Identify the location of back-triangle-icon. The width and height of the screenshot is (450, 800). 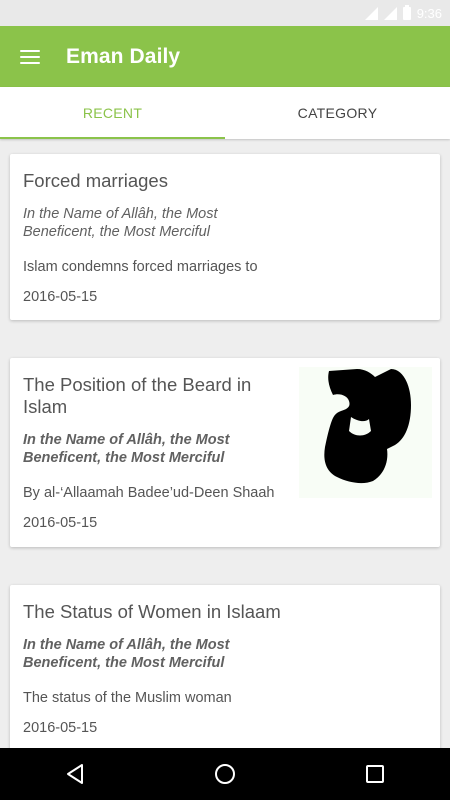
(75, 774).